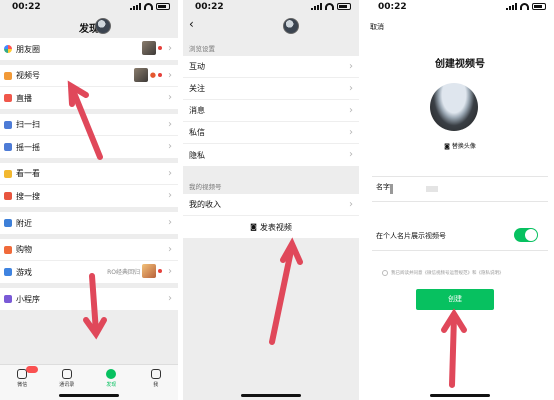 Image resolution: width=554 pixels, height=400 pixels. I want to click on mini-programs-icon, so click(8, 299).